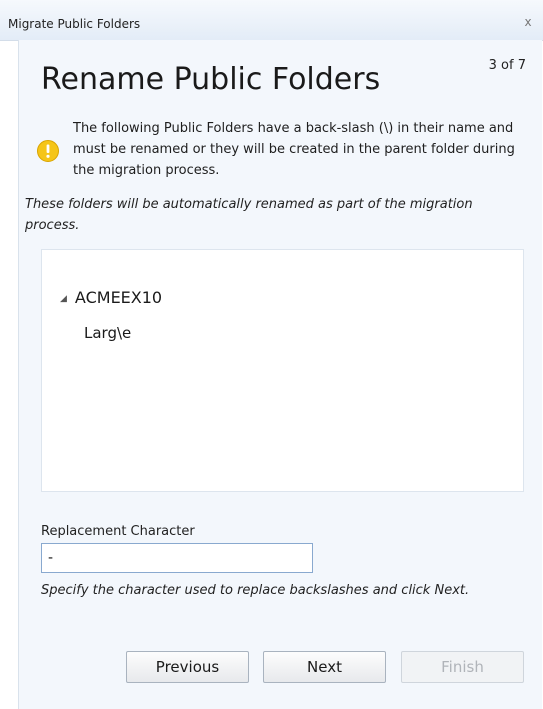 Image resolution: width=543 pixels, height=709 pixels. Describe the element at coordinates (118, 531) in the screenshot. I see `replacement-label: Replacement Character` at that location.